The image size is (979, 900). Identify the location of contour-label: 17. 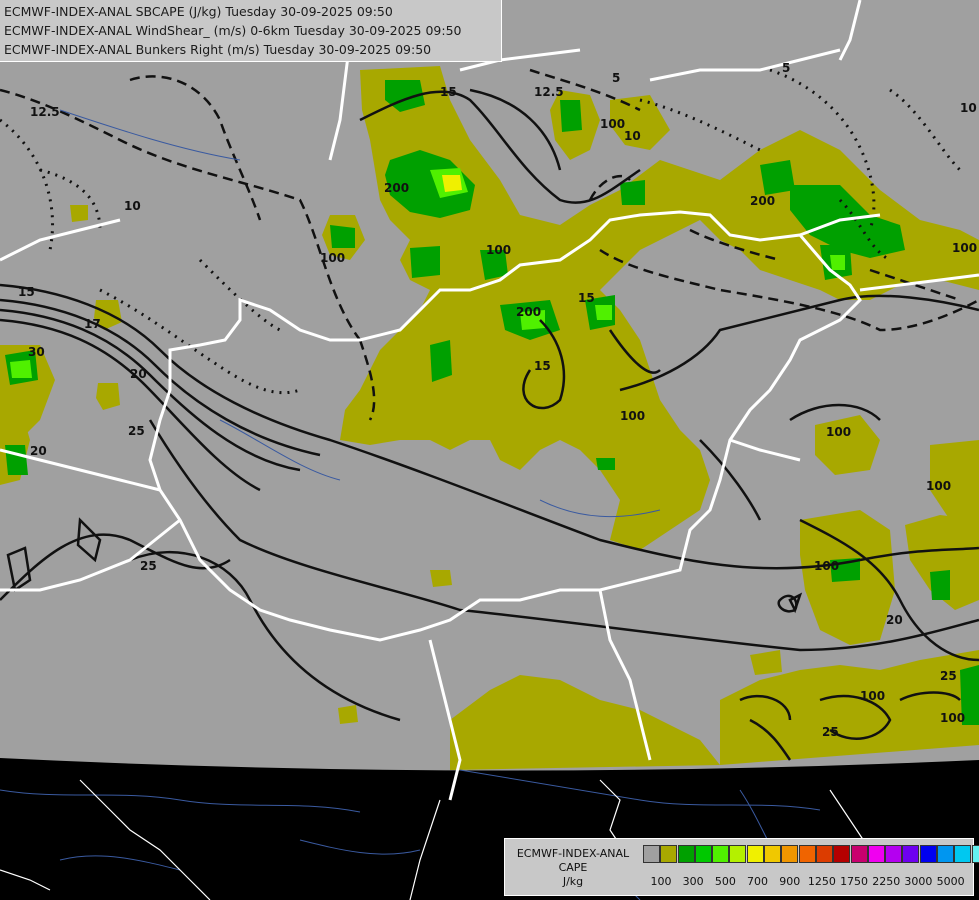
(92, 324).